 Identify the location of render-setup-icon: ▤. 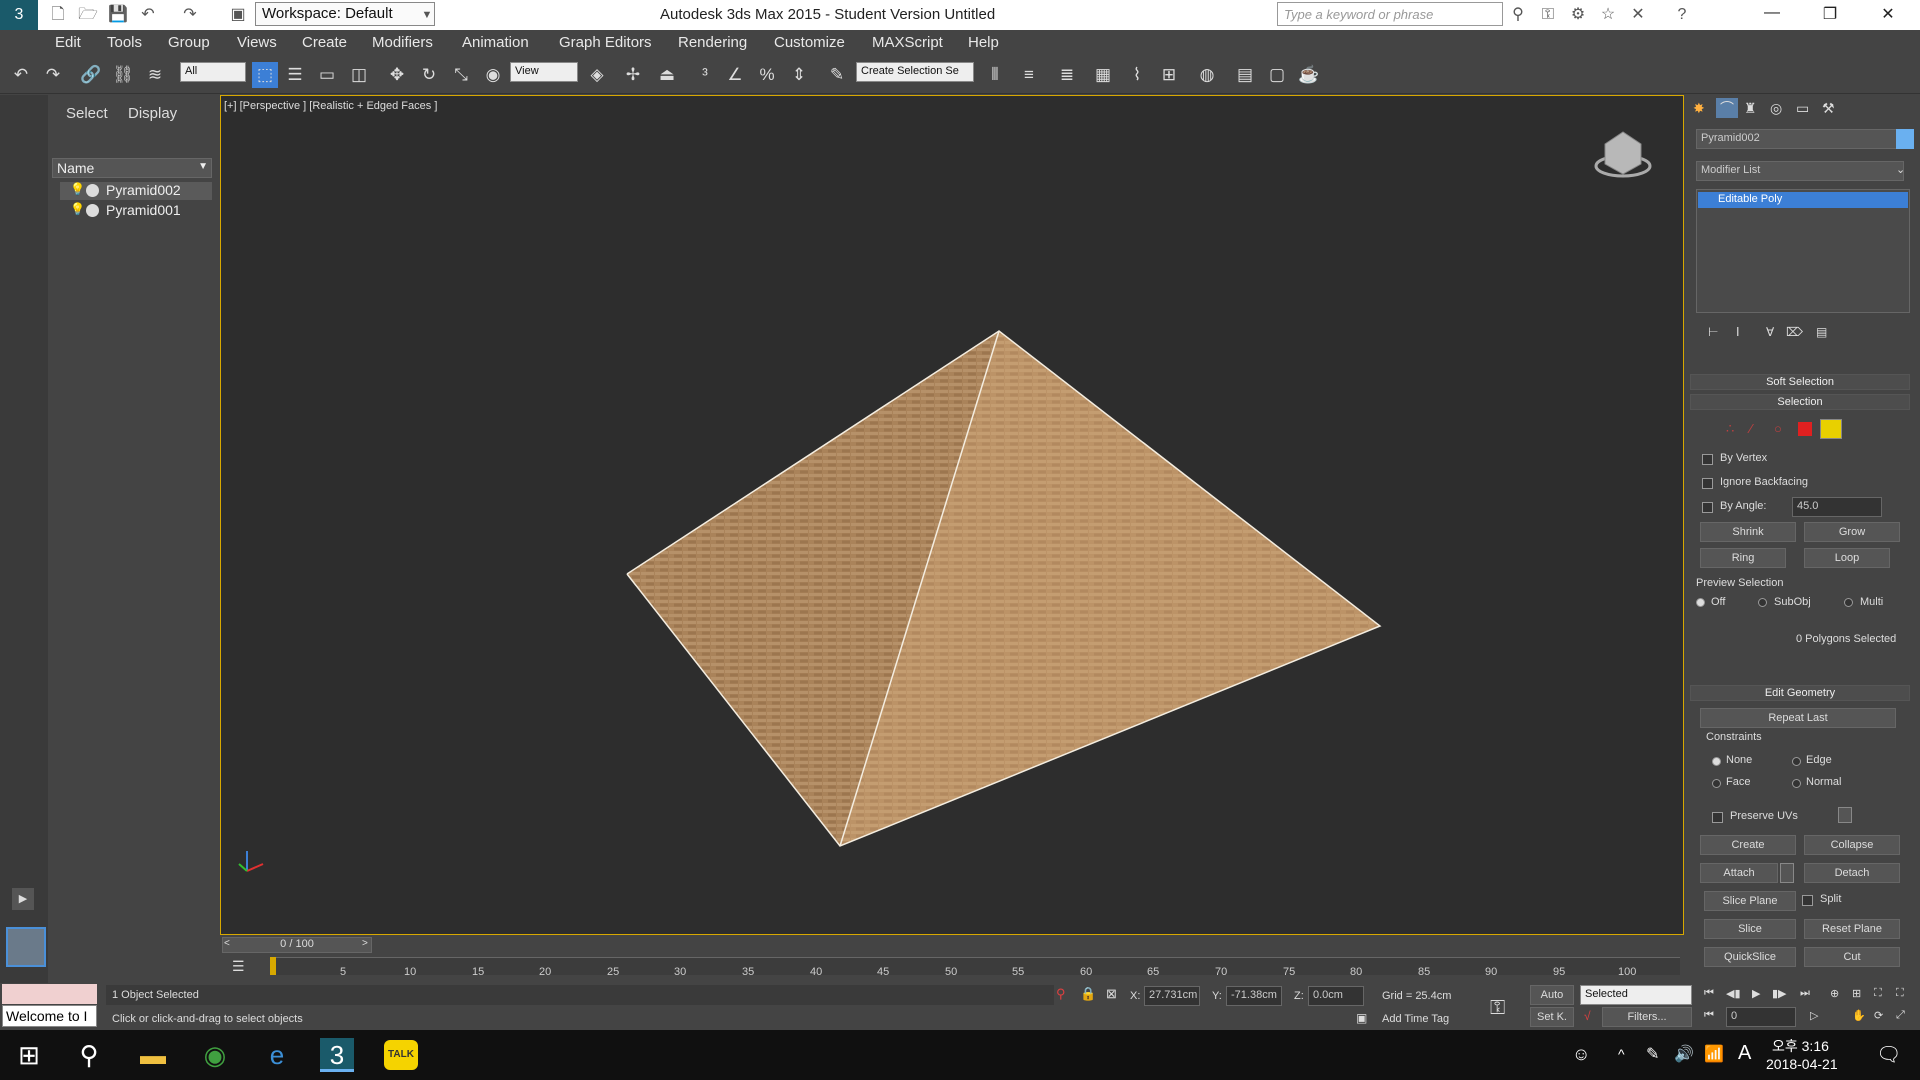
(1245, 75).